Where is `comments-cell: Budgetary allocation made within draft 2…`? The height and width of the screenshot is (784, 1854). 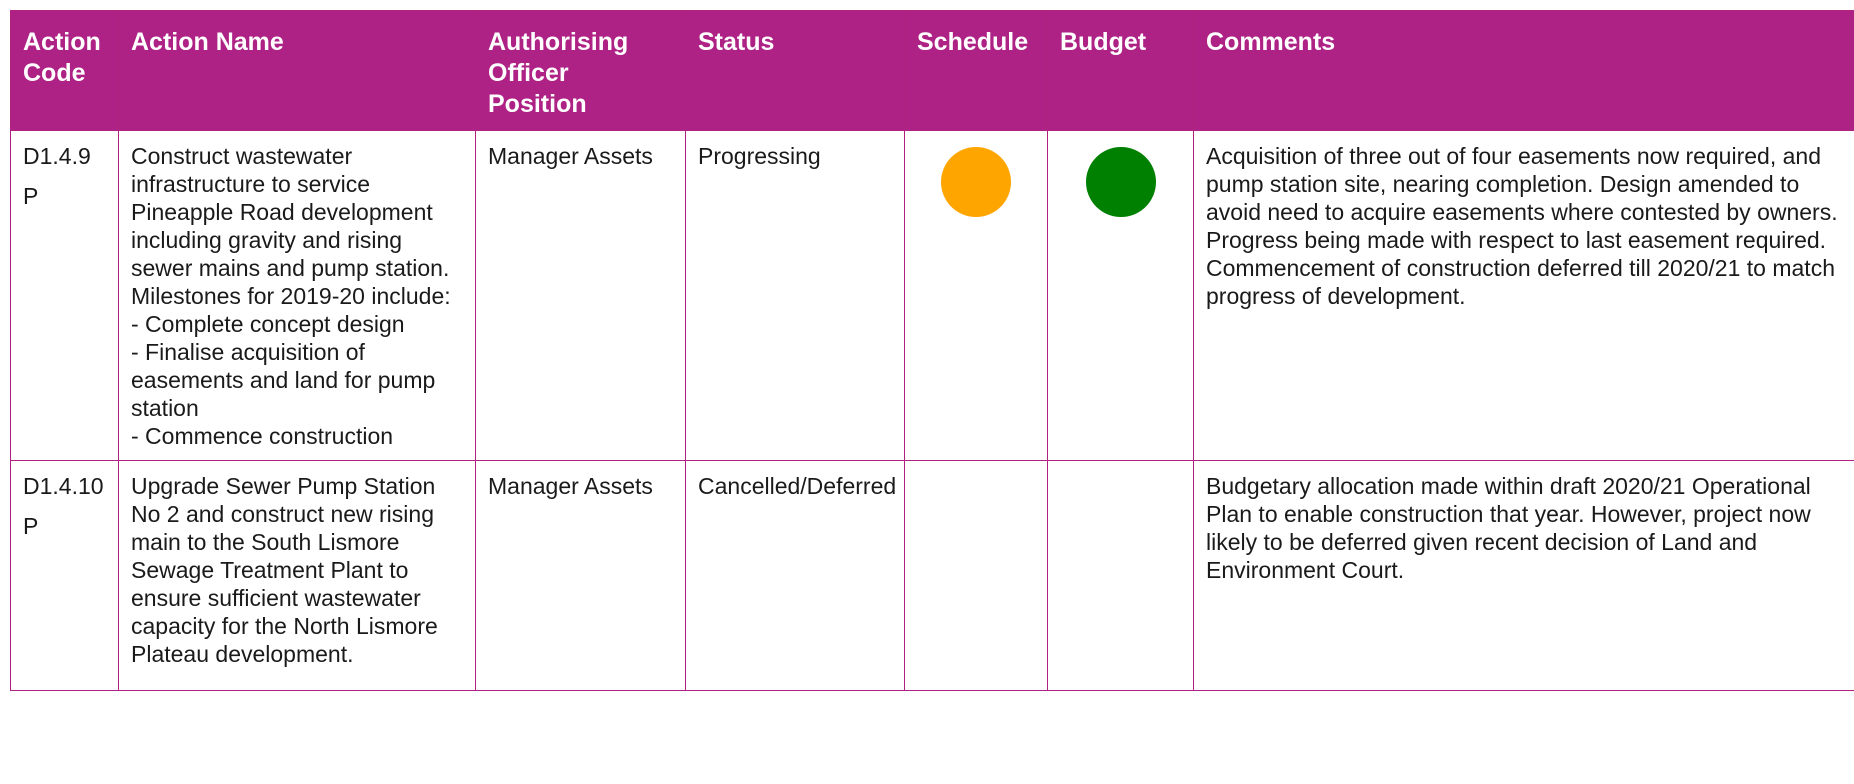
comments-cell: Budgetary allocation made within draft 2… is located at coordinates (1523, 575).